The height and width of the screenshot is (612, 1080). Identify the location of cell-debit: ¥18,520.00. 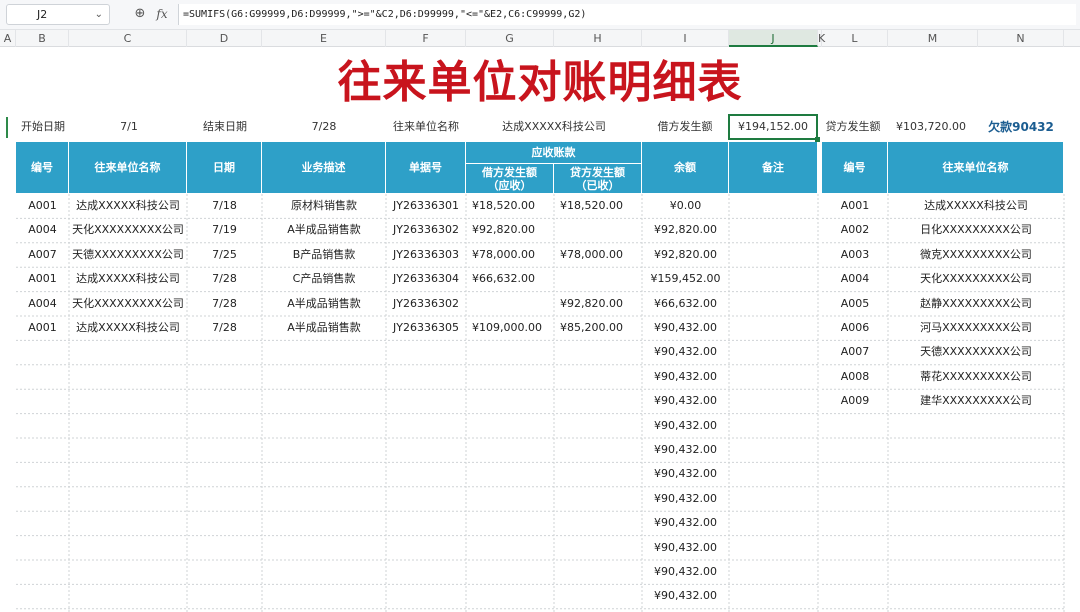
(510, 206).